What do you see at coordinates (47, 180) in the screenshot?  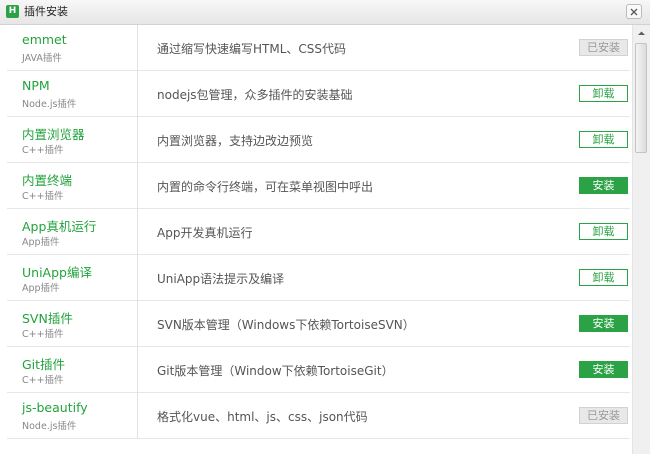 I see `plugin-name: 内置终端` at bounding box center [47, 180].